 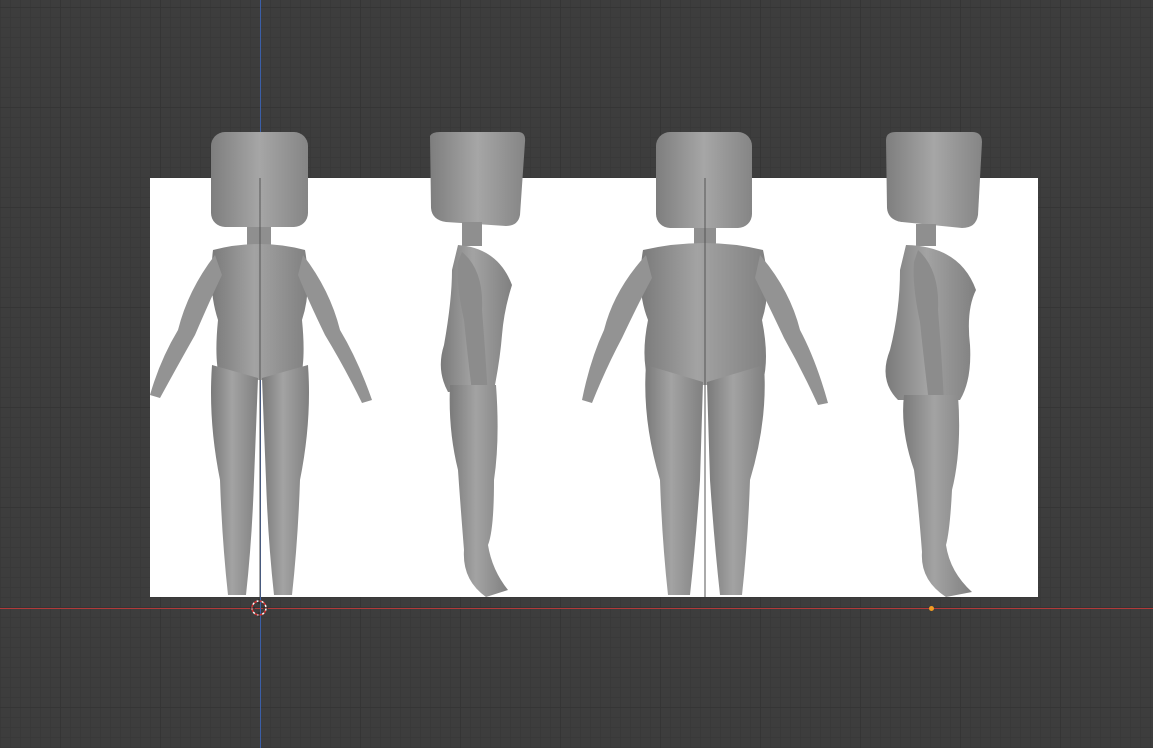 I want to click on torso, so click(x=704, y=314).